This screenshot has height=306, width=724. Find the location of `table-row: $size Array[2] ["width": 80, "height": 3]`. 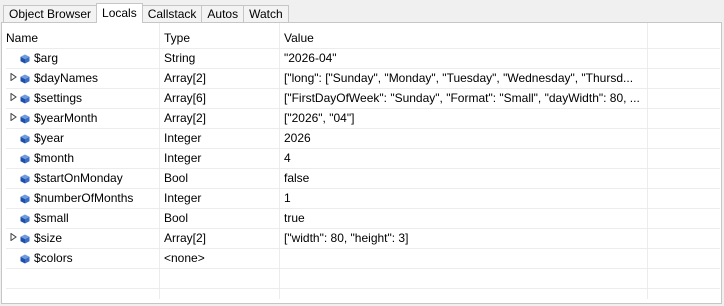

table-row: $size Array[2] ["width": 80, "height": 3] is located at coordinates (363, 239).